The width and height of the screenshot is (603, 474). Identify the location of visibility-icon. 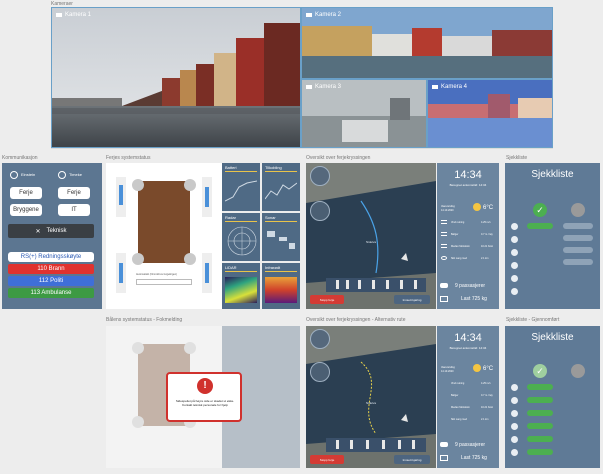
(444, 258).